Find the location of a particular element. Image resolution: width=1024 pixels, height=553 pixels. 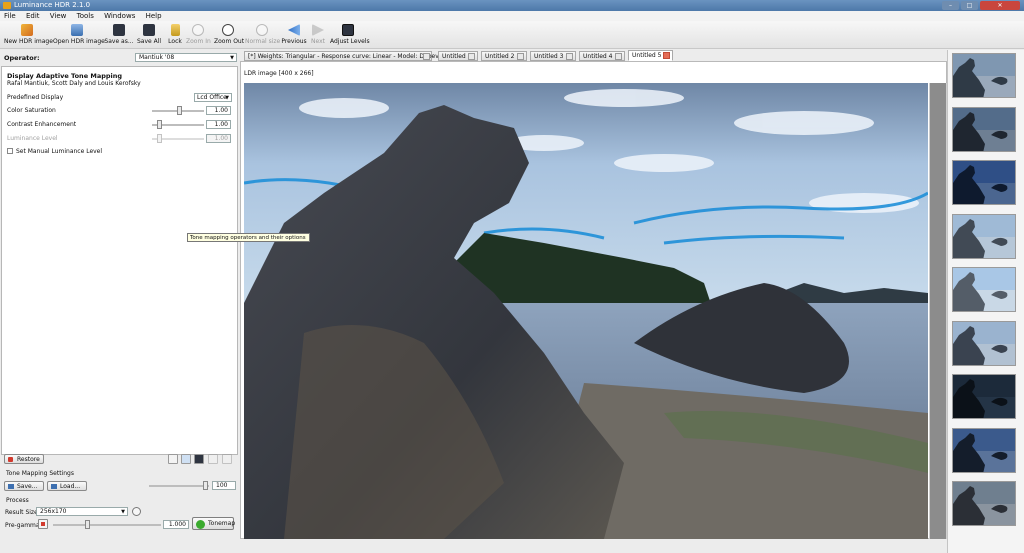

save-all-icon is located at coordinates (149, 30).